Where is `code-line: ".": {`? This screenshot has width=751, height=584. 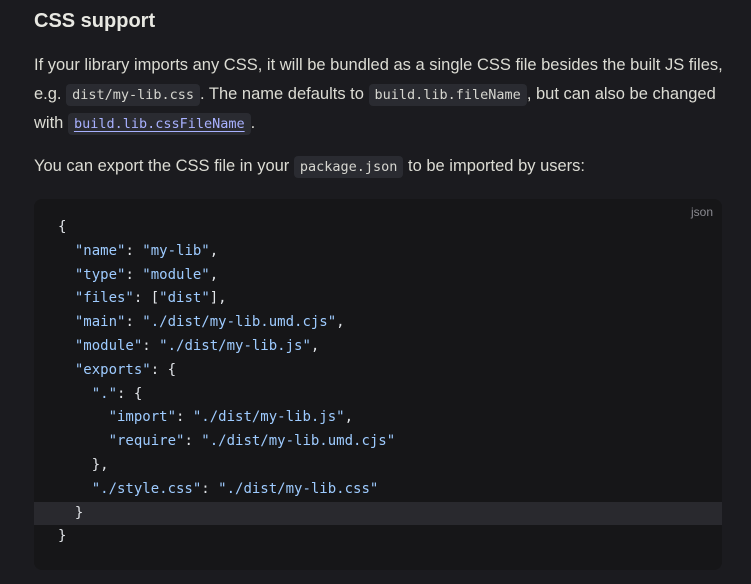
code-line: ".": { is located at coordinates (117, 393).